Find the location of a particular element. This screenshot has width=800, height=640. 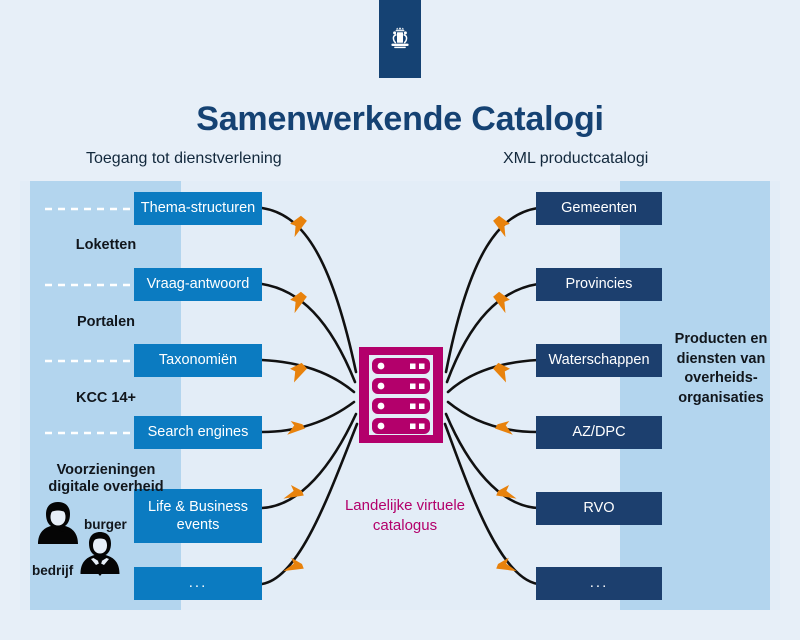

right-box-label: Waterschappen is located at coordinates (599, 360).